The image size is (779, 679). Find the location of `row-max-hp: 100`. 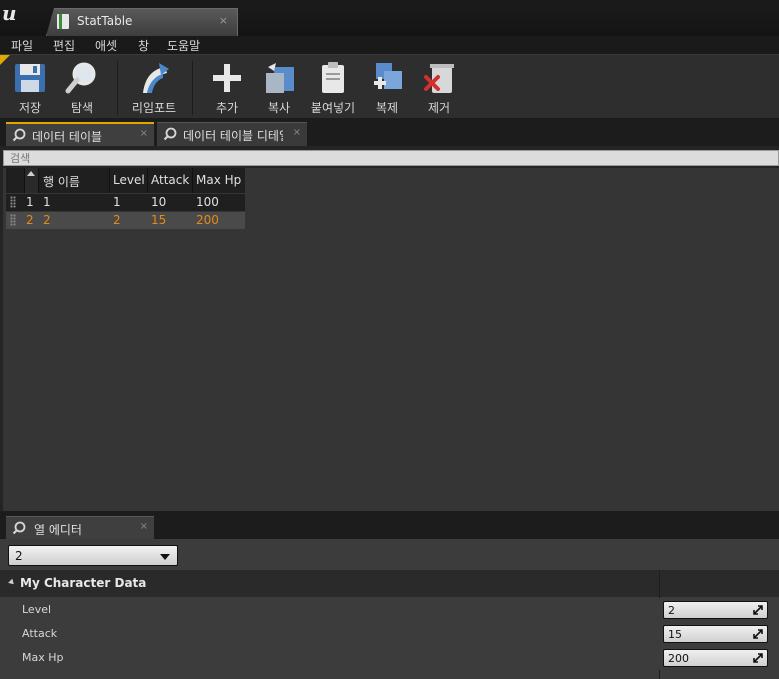

row-max-hp: 100 is located at coordinates (207, 202).